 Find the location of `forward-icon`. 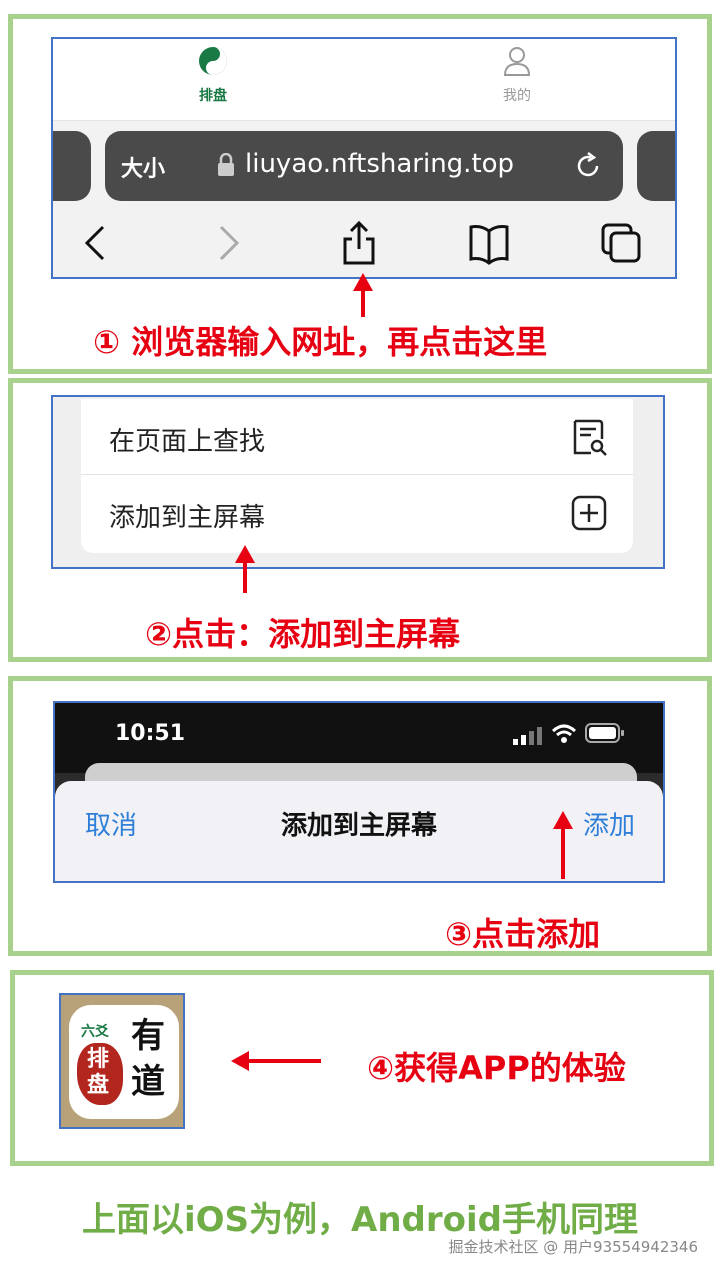

forward-icon is located at coordinates (227, 243).